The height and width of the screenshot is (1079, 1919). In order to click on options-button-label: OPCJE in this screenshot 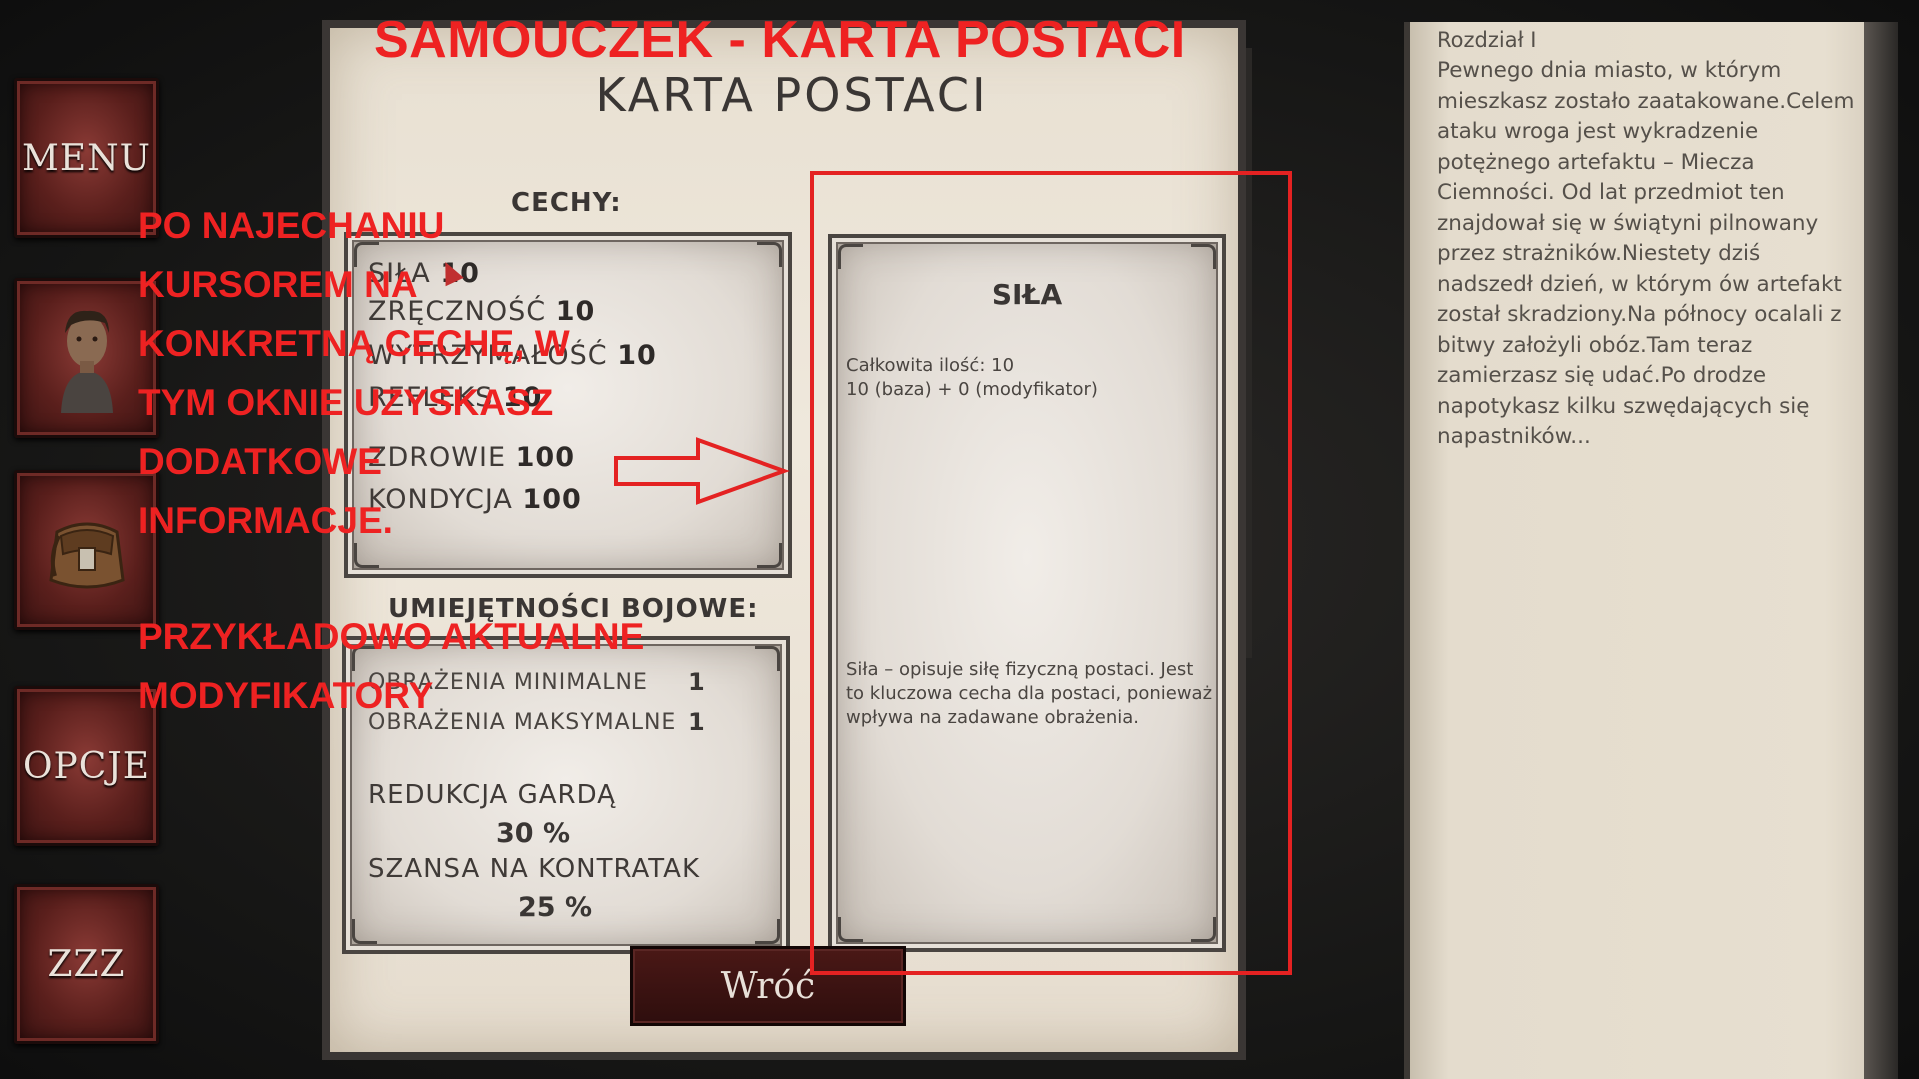, I will do `click(86, 766)`.